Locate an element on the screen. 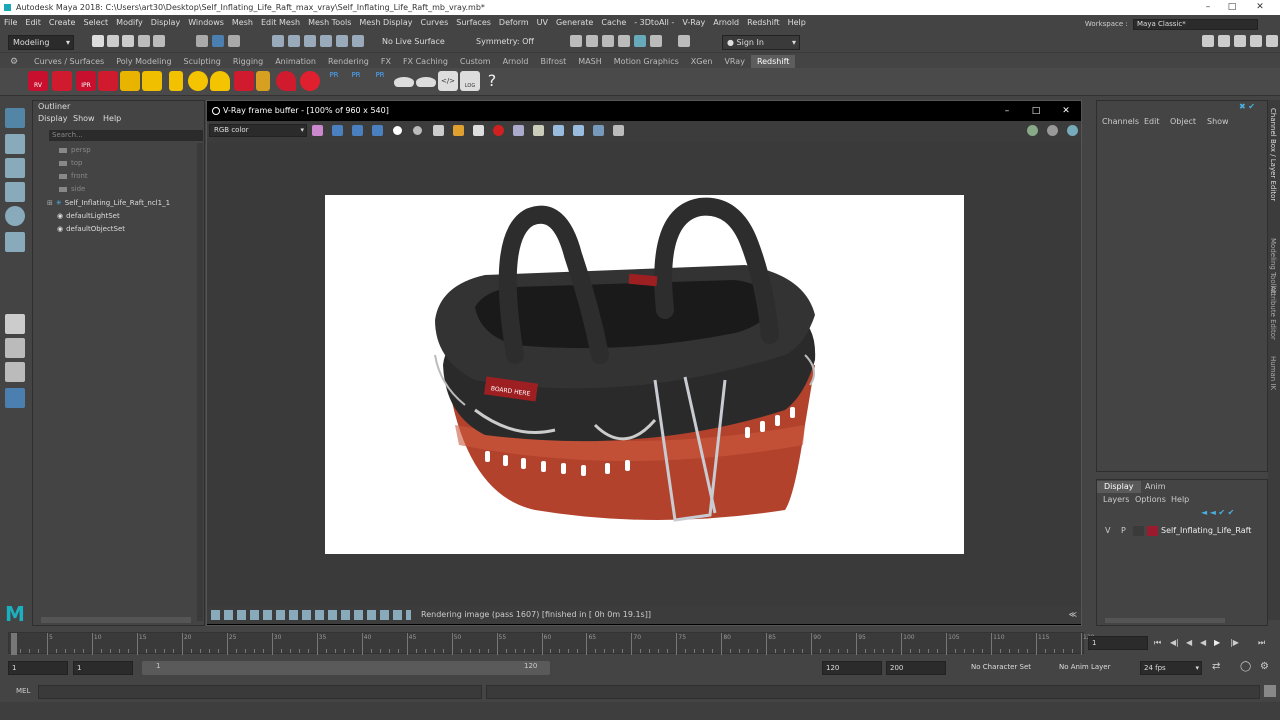 The width and height of the screenshot is (1280, 720). menu-help: Help is located at coordinates (797, 22).